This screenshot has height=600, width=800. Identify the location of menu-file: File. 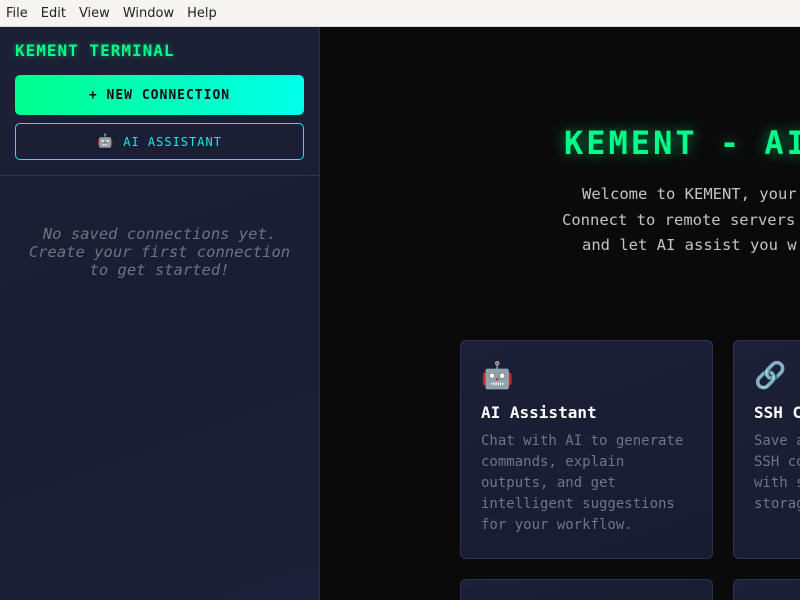
(17, 13).